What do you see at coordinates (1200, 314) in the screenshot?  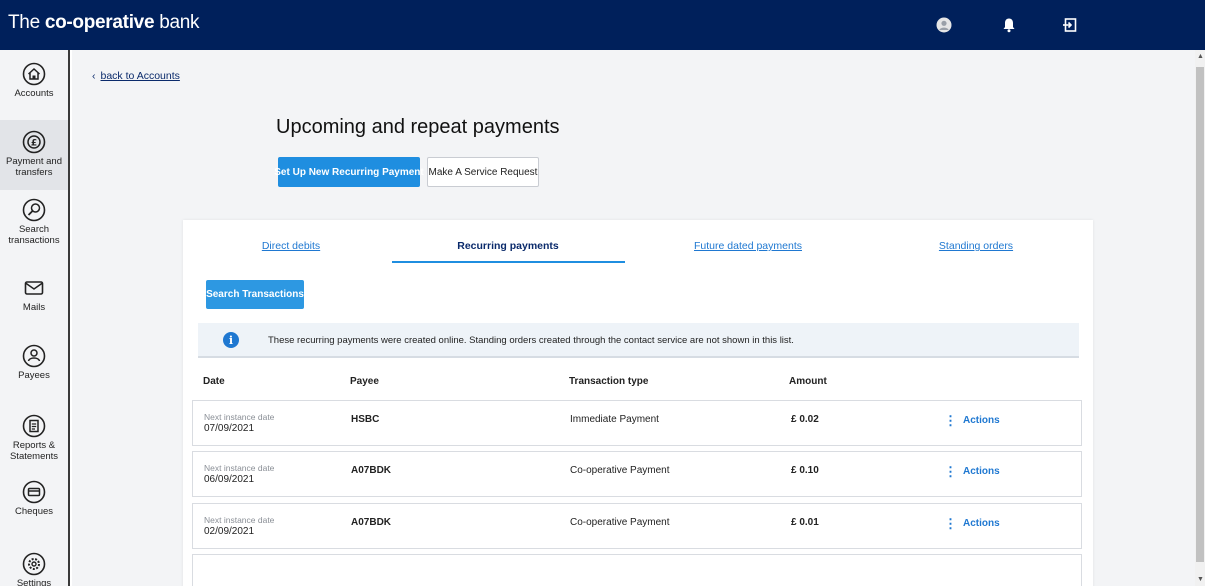 I see `scroll-thumb` at bounding box center [1200, 314].